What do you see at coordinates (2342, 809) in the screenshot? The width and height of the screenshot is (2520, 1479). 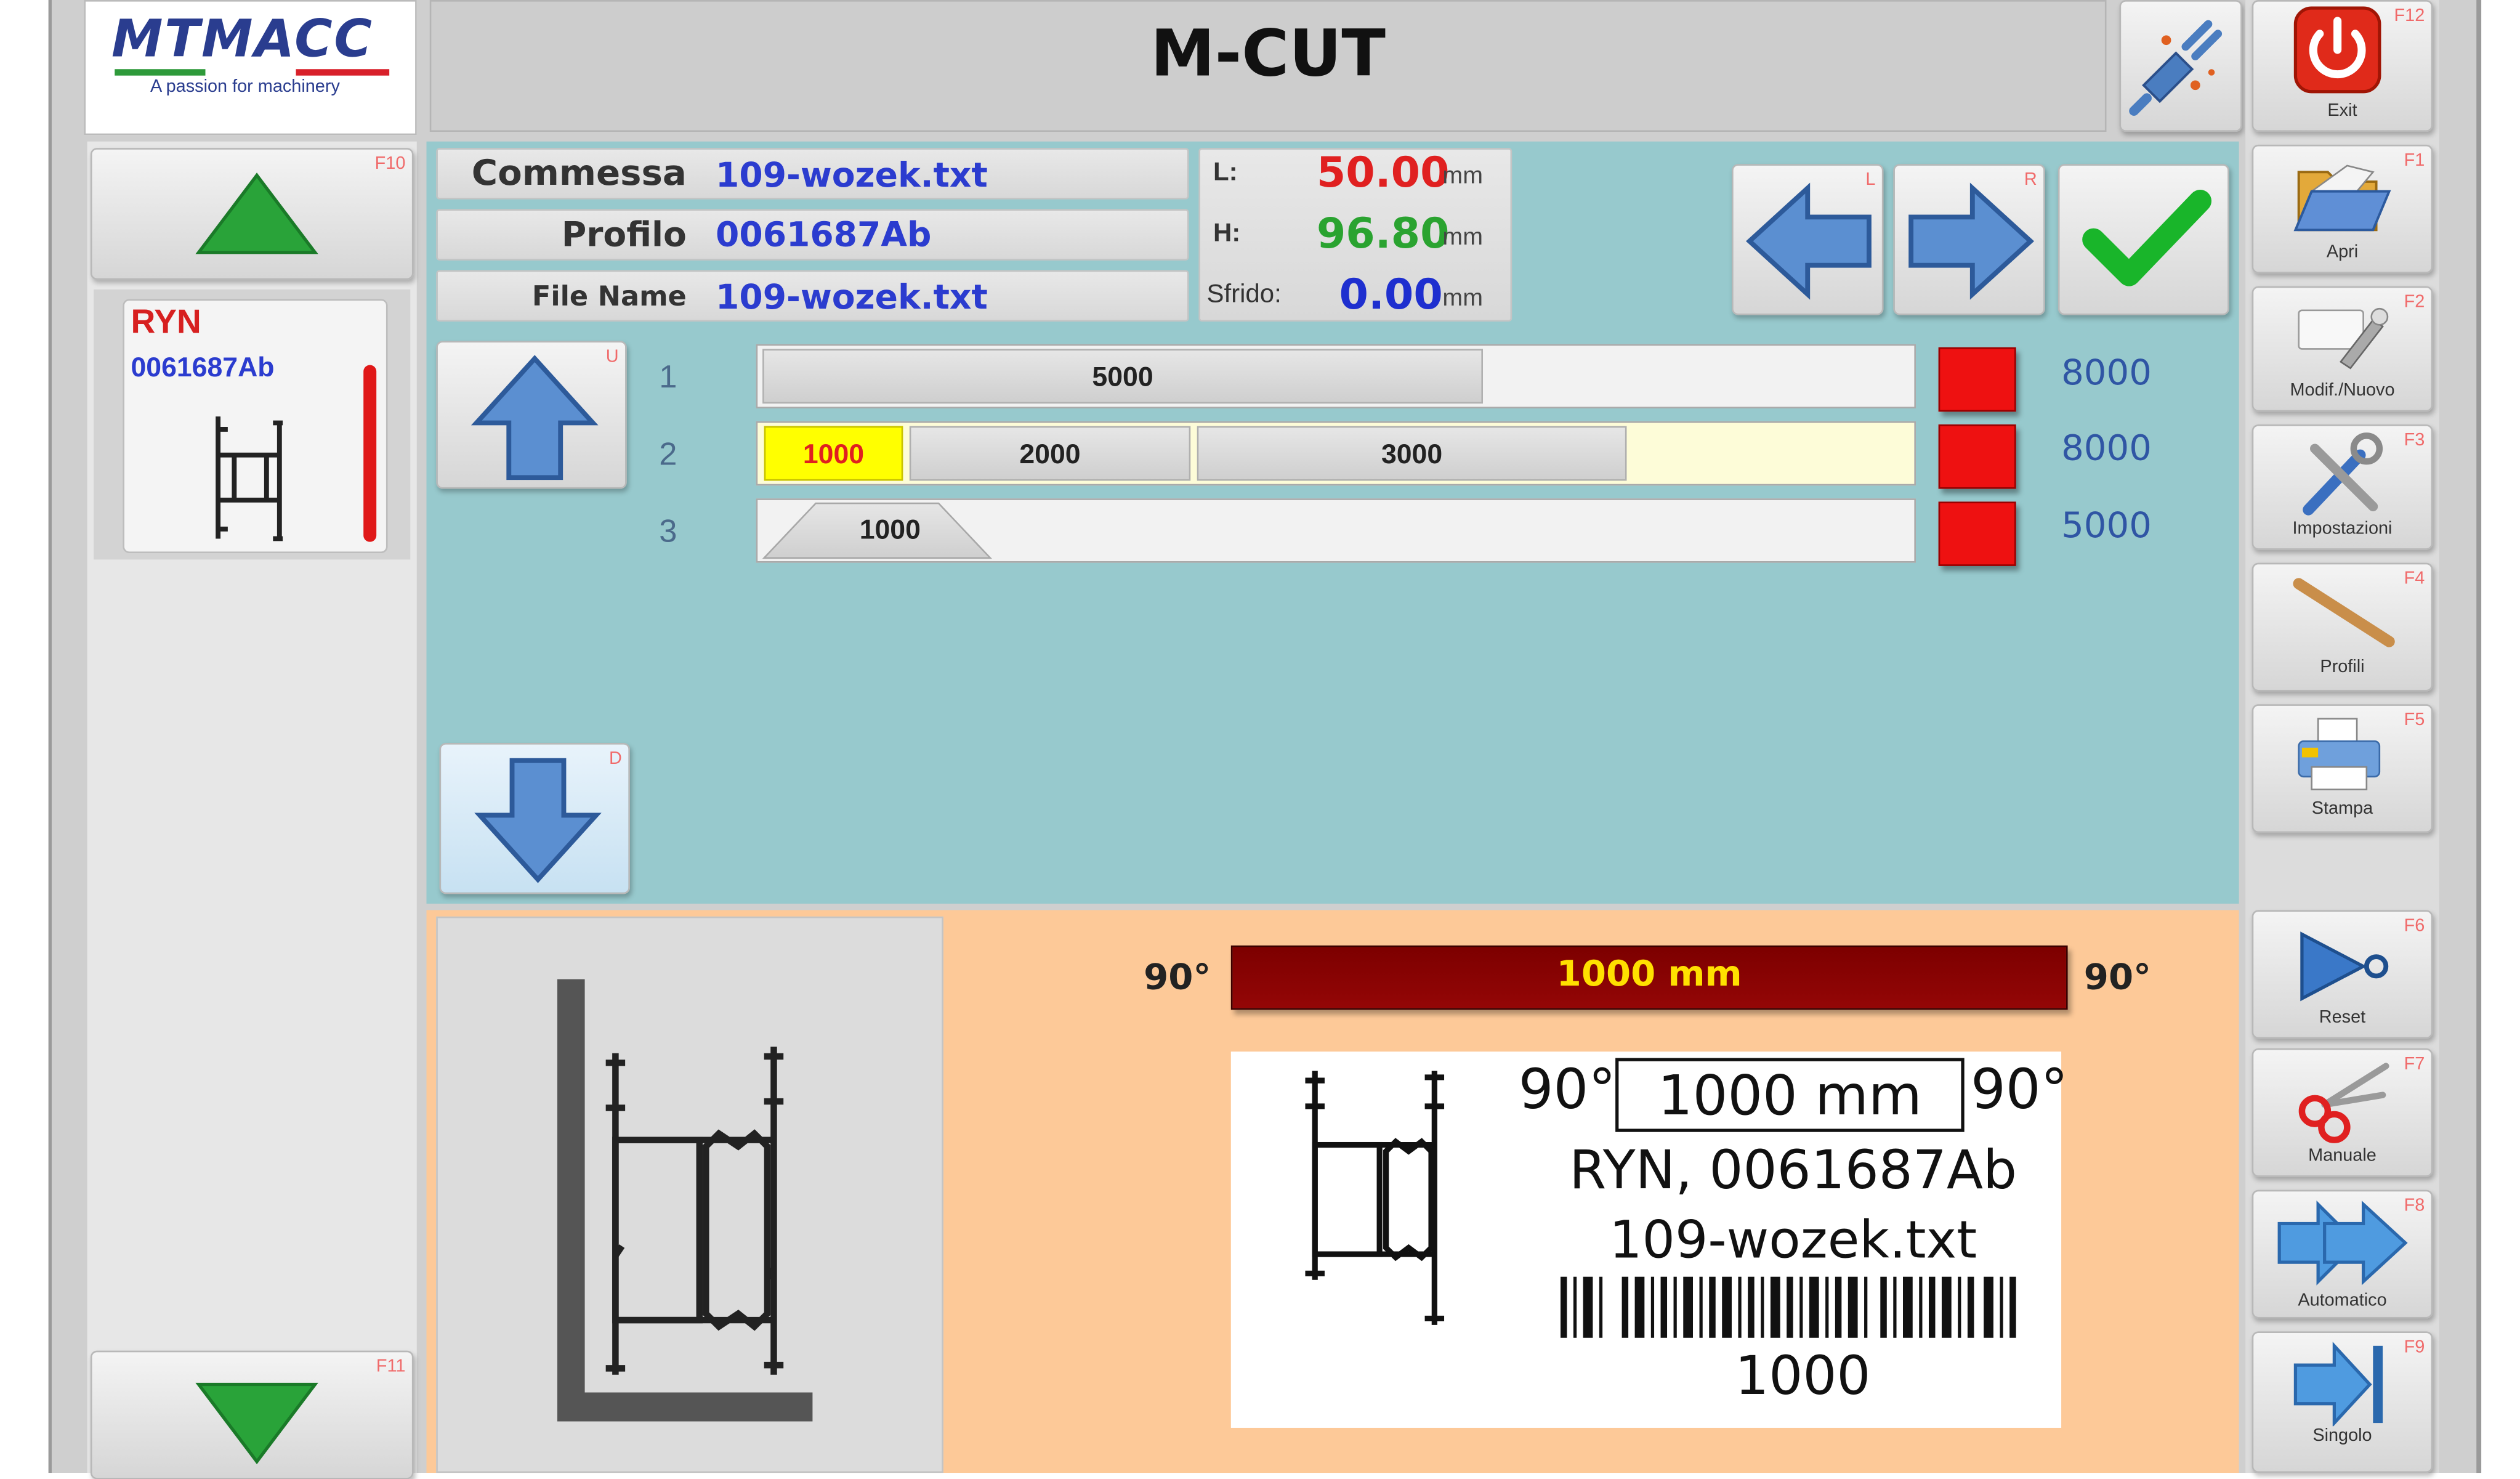 I see `stampa-label: Stampa` at bounding box center [2342, 809].